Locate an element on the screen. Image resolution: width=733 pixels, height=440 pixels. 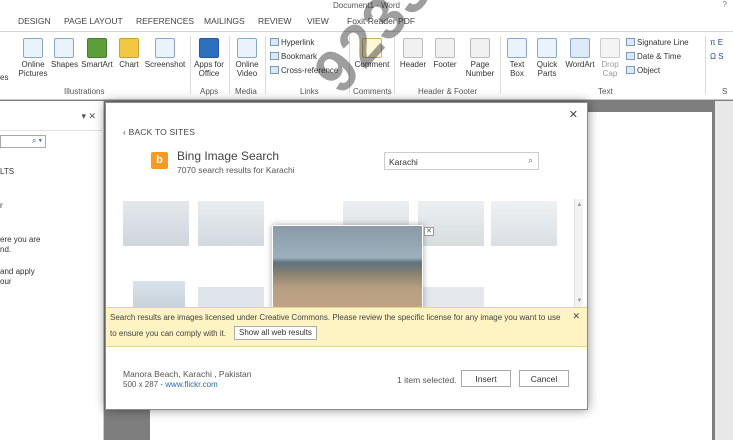
partial-label: es is located at coordinates (4, 77).